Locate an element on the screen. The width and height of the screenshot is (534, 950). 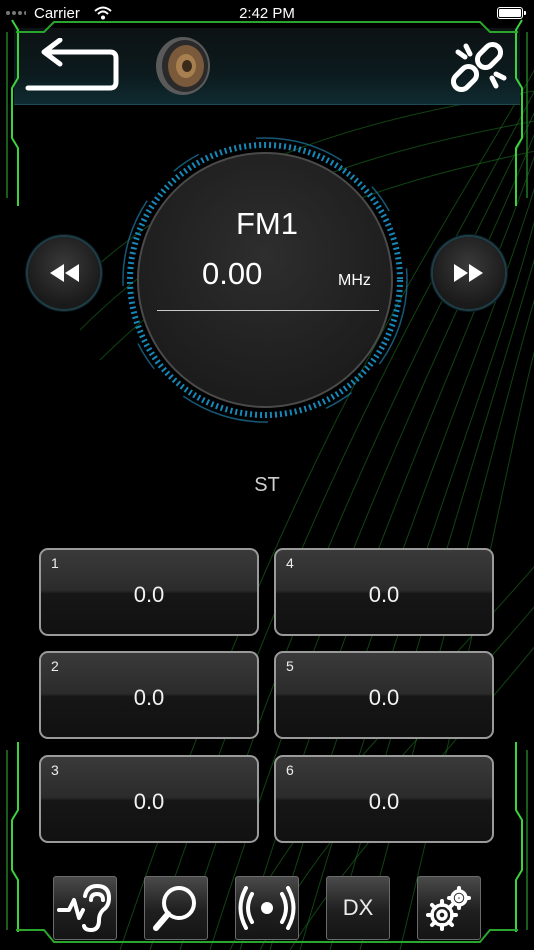
back-arrow-icon is located at coordinates (72, 64).